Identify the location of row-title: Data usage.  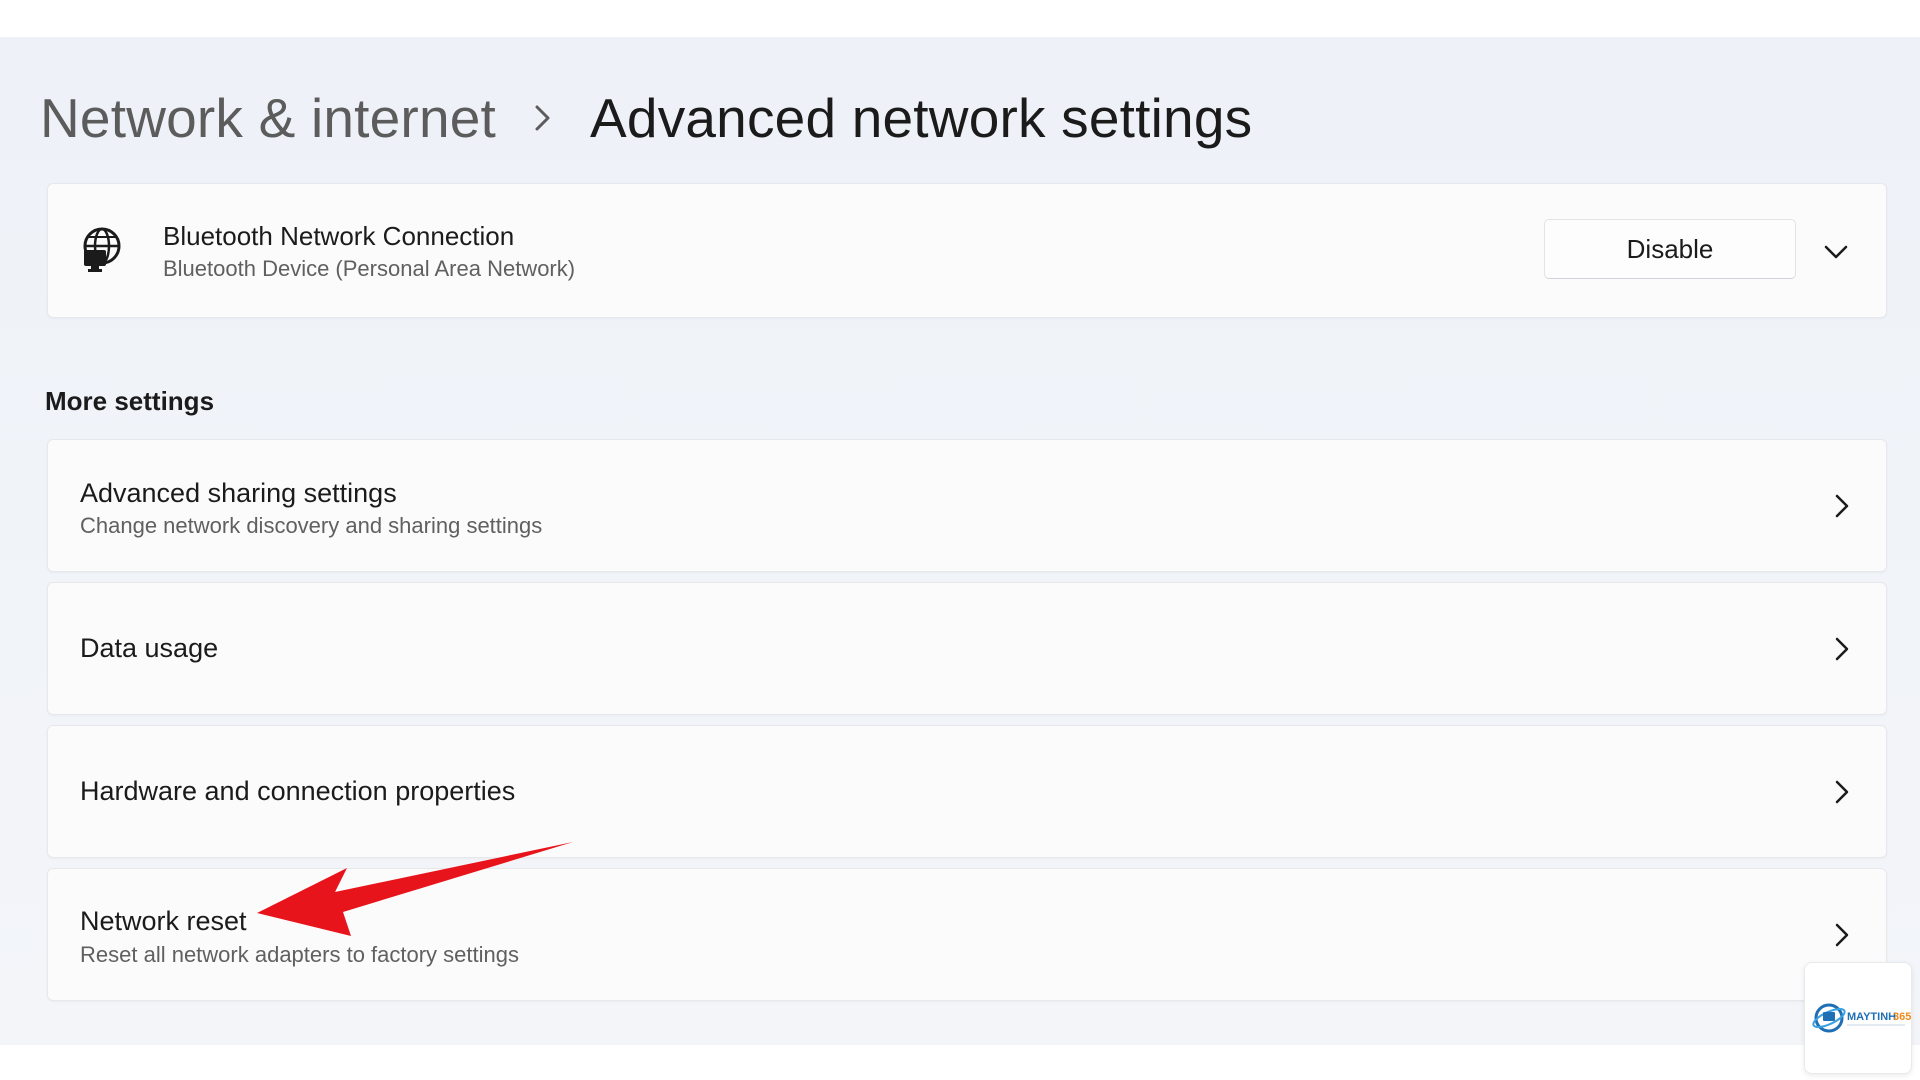
(149, 648).